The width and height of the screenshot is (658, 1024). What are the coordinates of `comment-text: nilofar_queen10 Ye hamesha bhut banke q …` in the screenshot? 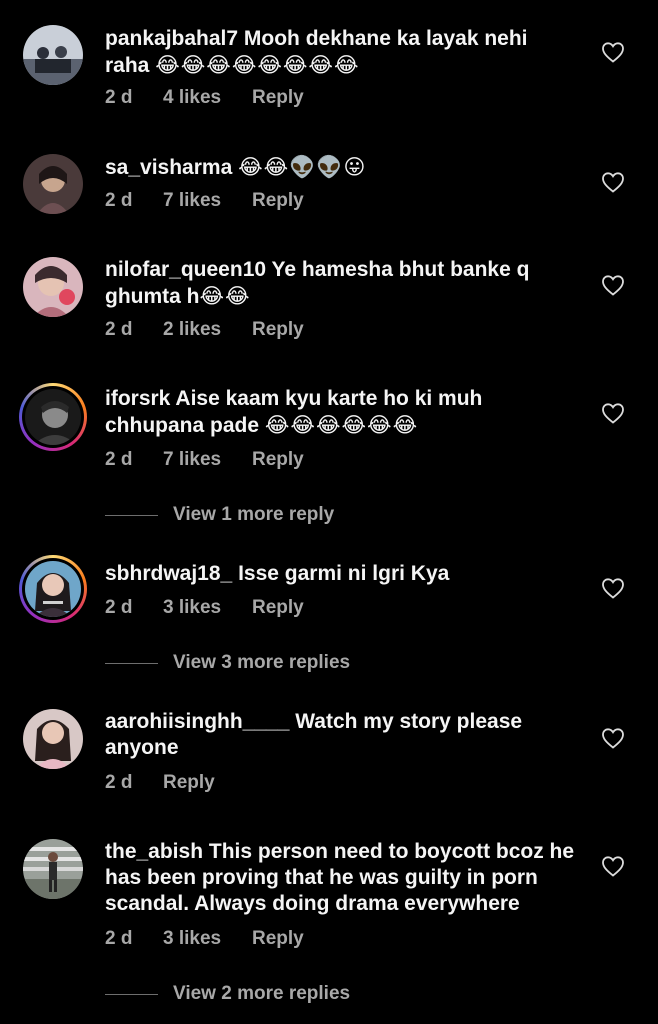 It's located at (340, 283).